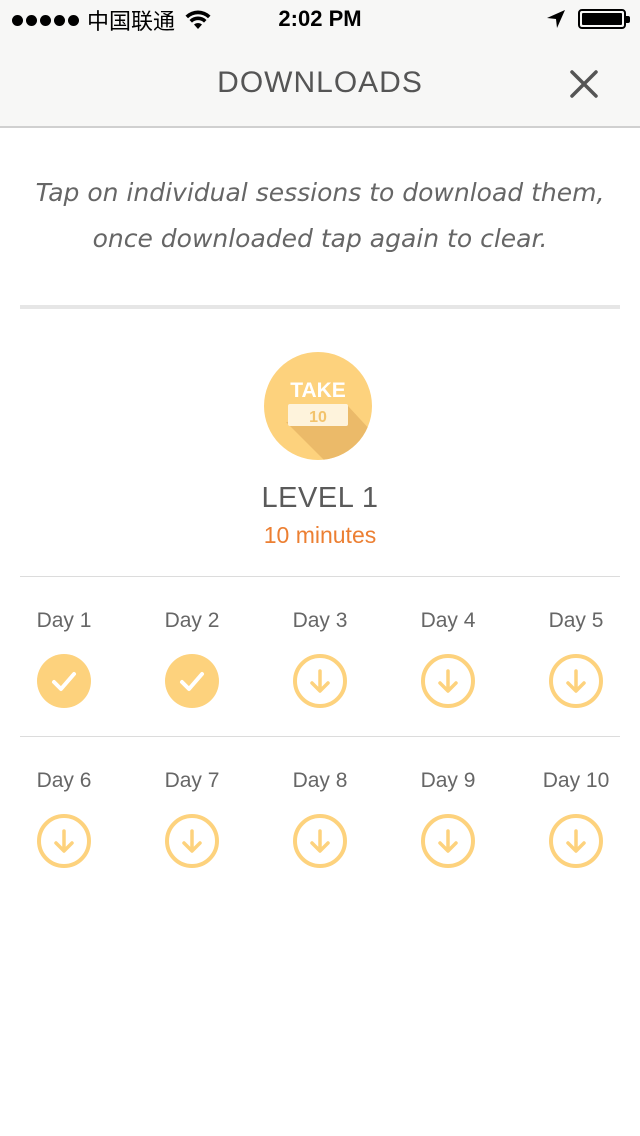  I want to click on take10-badge-icon: TAKE 10, so click(318, 406).